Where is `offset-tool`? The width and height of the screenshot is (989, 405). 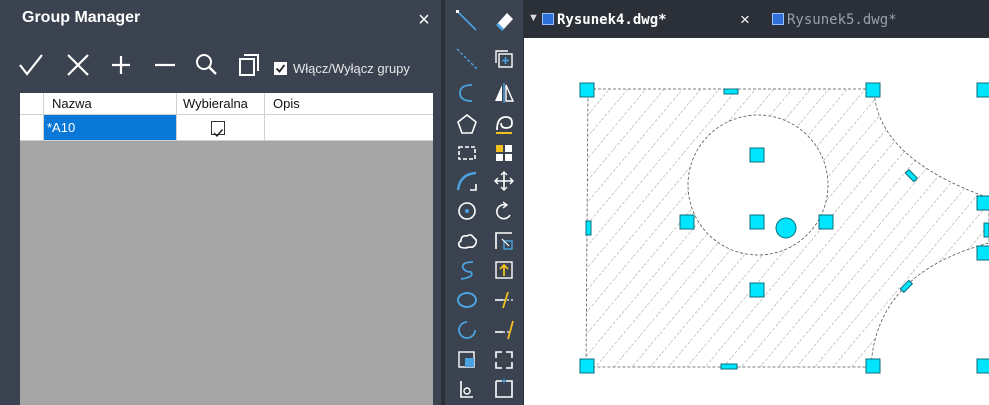 offset-tool is located at coordinates (504, 124).